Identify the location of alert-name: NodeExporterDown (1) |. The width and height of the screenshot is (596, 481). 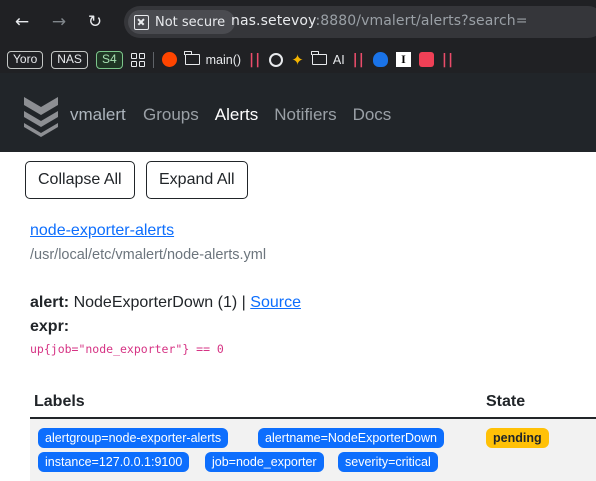
(159, 302).